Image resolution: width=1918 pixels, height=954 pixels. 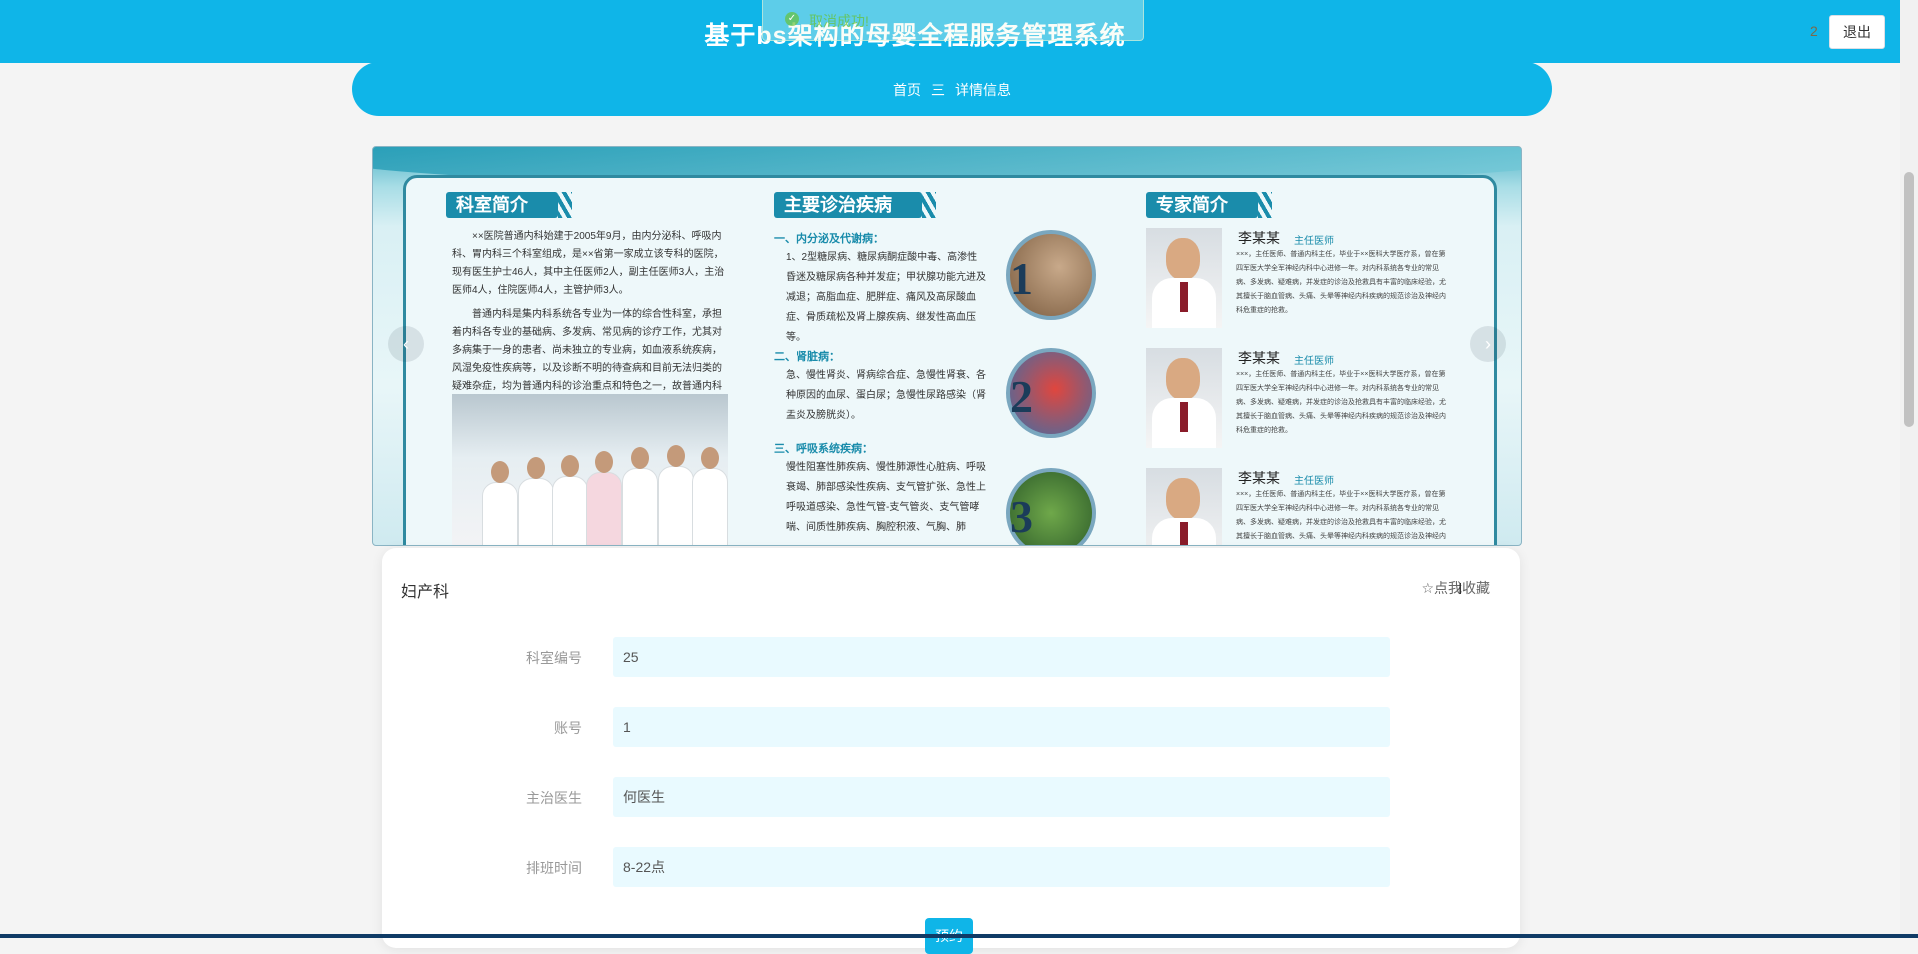 I want to click on circle-image-lung: 3, so click(x=1051, y=506).